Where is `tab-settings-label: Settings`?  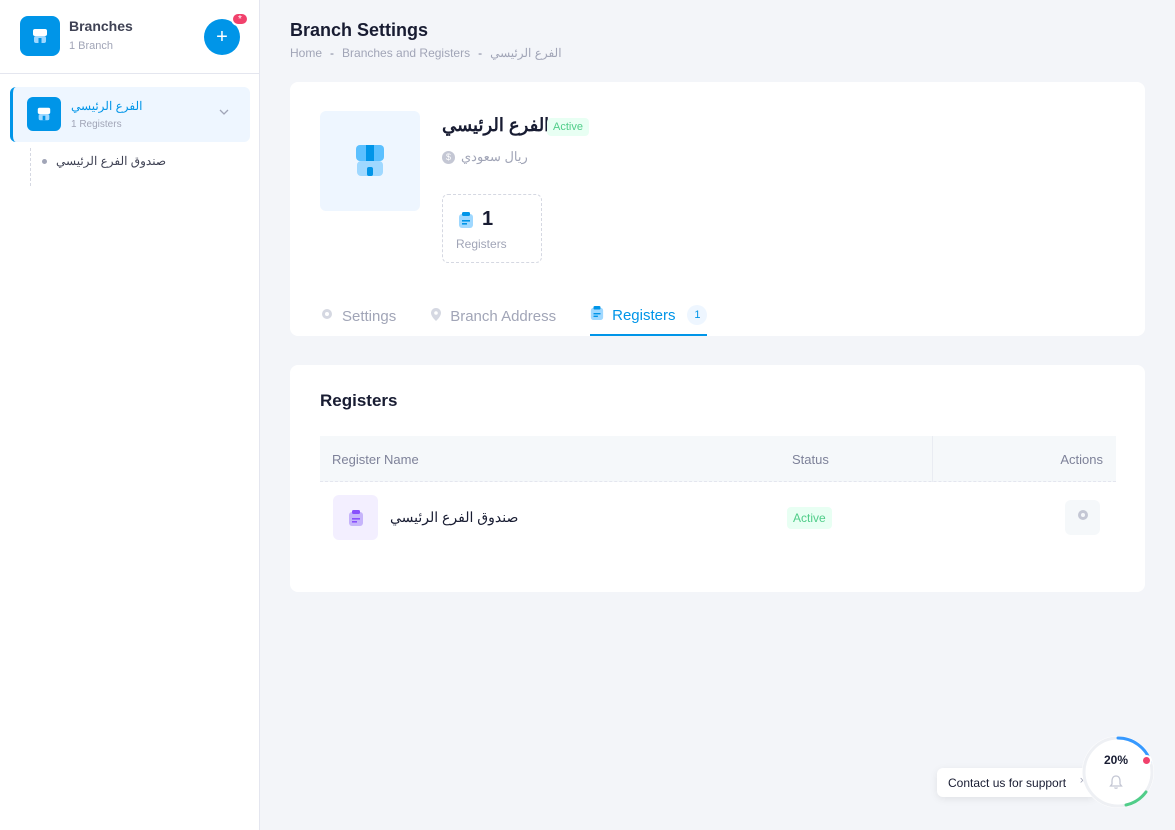 tab-settings-label: Settings is located at coordinates (369, 316).